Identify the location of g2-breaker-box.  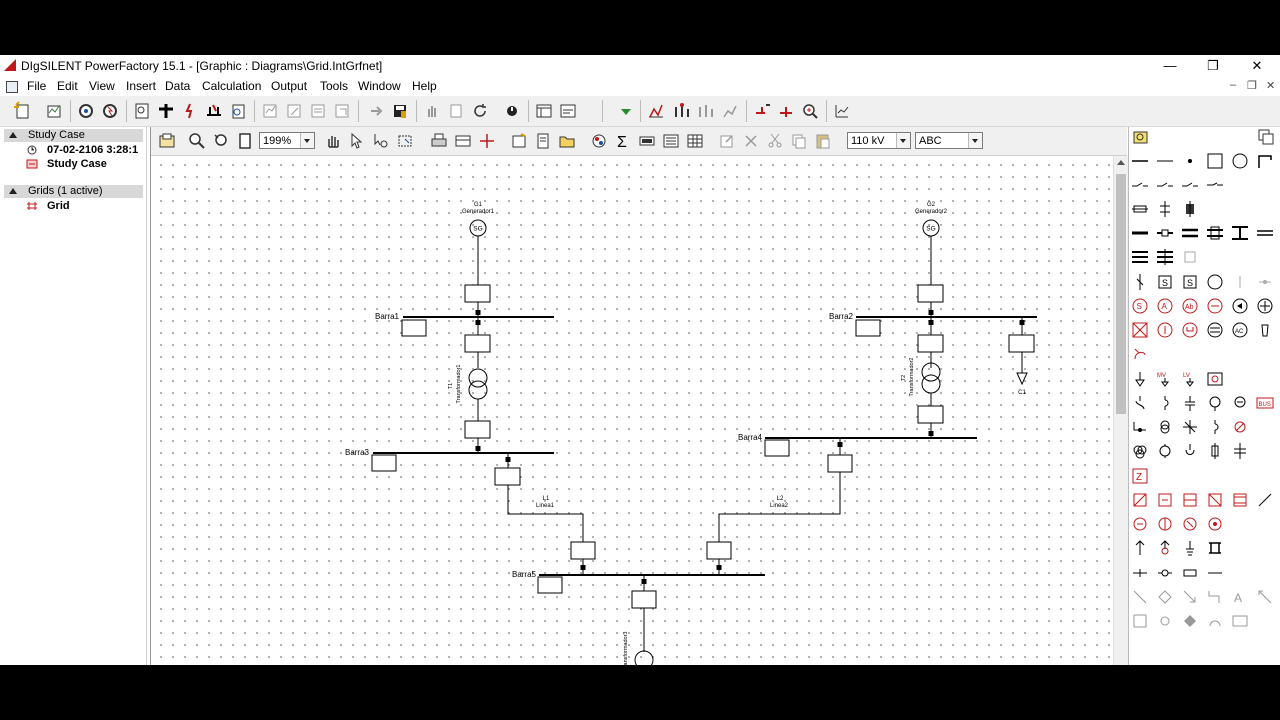
(930, 293).